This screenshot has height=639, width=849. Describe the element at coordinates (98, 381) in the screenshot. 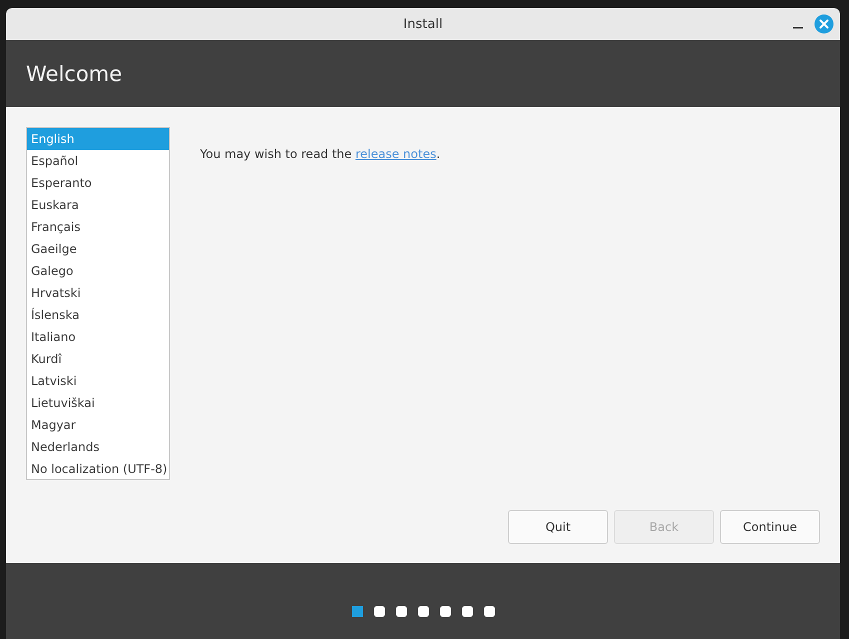

I see `language-item: Latviski` at that location.